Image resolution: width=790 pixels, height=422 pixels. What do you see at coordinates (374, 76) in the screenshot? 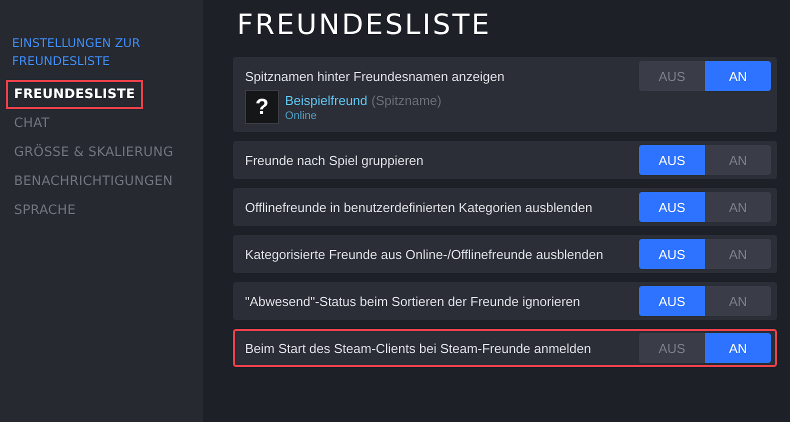
I see `setting-label: Spitznamen hinter Freundesnamen anzeigen` at bounding box center [374, 76].